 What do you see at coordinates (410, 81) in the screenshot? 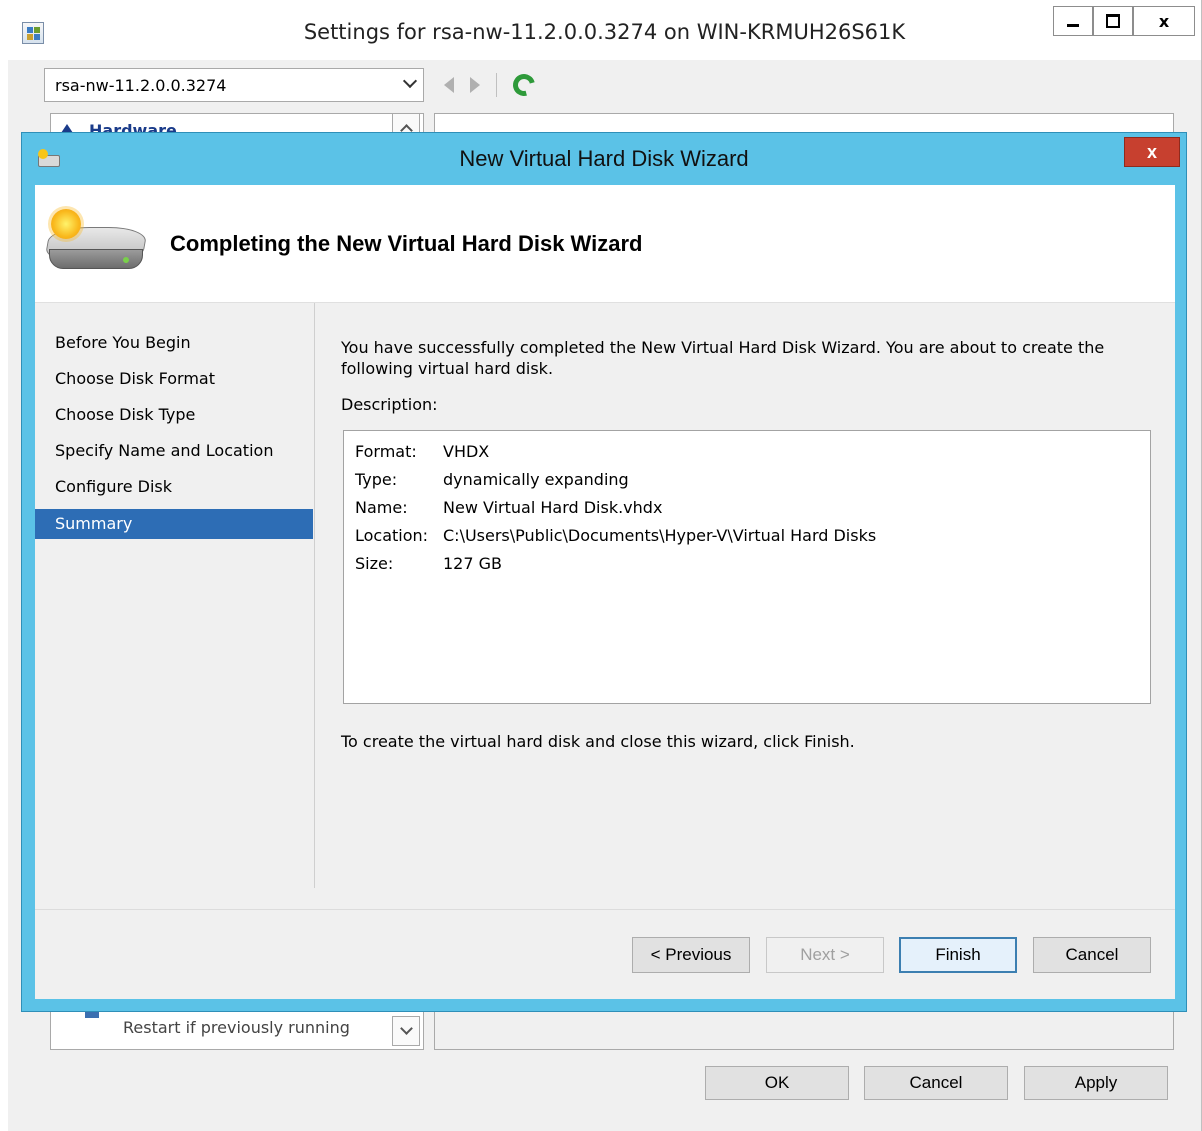
I see `chevron-down-icon` at bounding box center [410, 81].